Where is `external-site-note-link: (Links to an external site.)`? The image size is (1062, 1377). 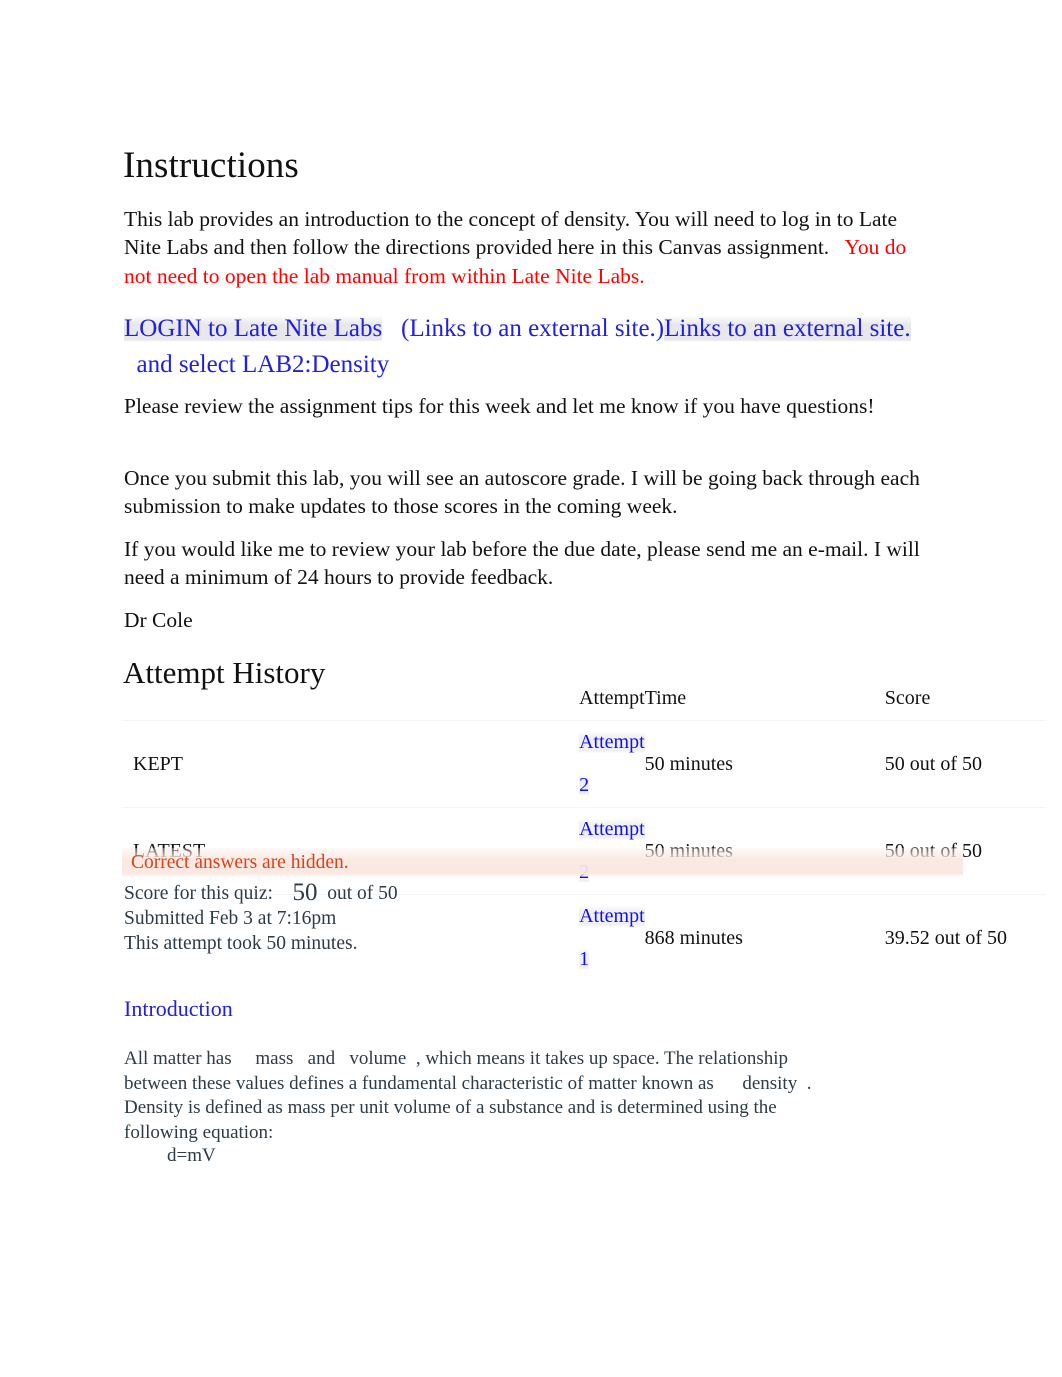 external-site-note-link: (Links to an external site.) is located at coordinates (532, 328).